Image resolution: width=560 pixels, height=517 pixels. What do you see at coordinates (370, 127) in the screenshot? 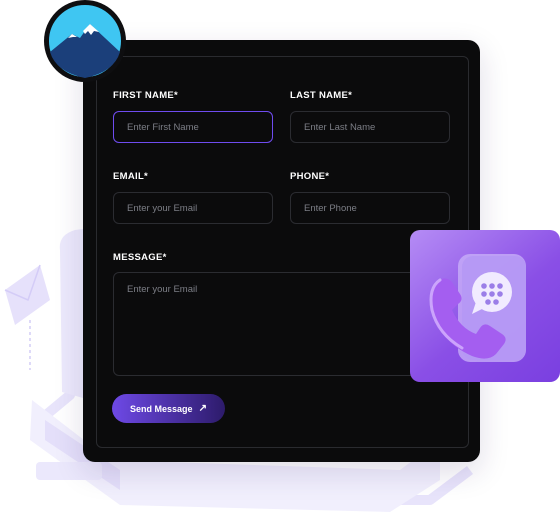
I see `last-name-input` at bounding box center [370, 127].